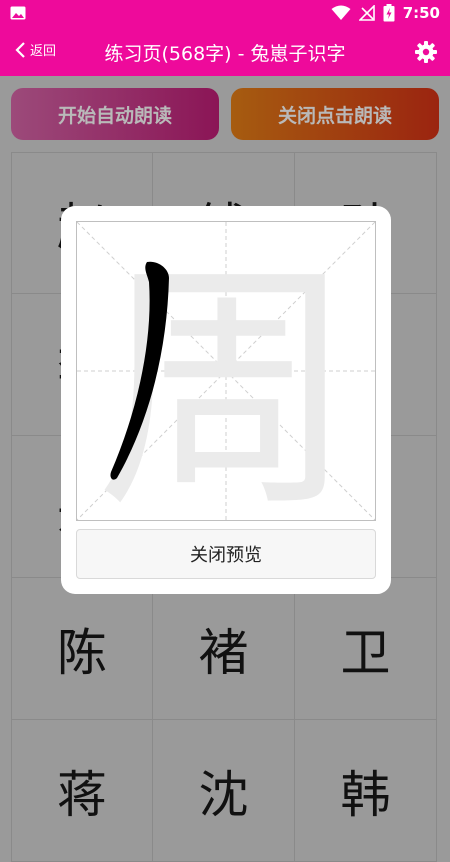 Image resolution: width=450 pixels, height=862 pixels. What do you see at coordinates (366, 13) in the screenshot?
I see `signal-icon` at bounding box center [366, 13].